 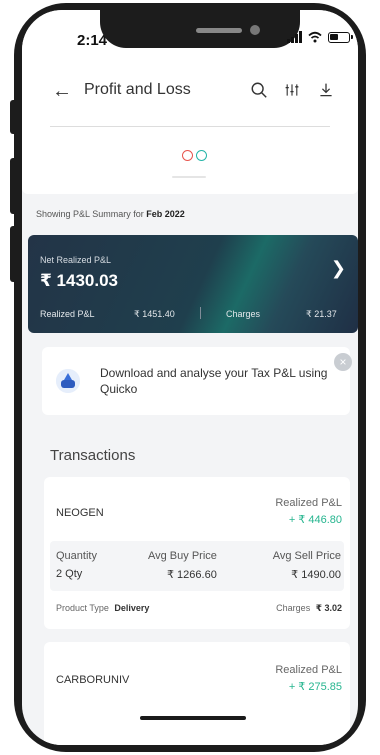 What do you see at coordinates (91, 214) in the screenshot?
I see `summary-period-prefix: Showing P&L Summary for` at bounding box center [91, 214].